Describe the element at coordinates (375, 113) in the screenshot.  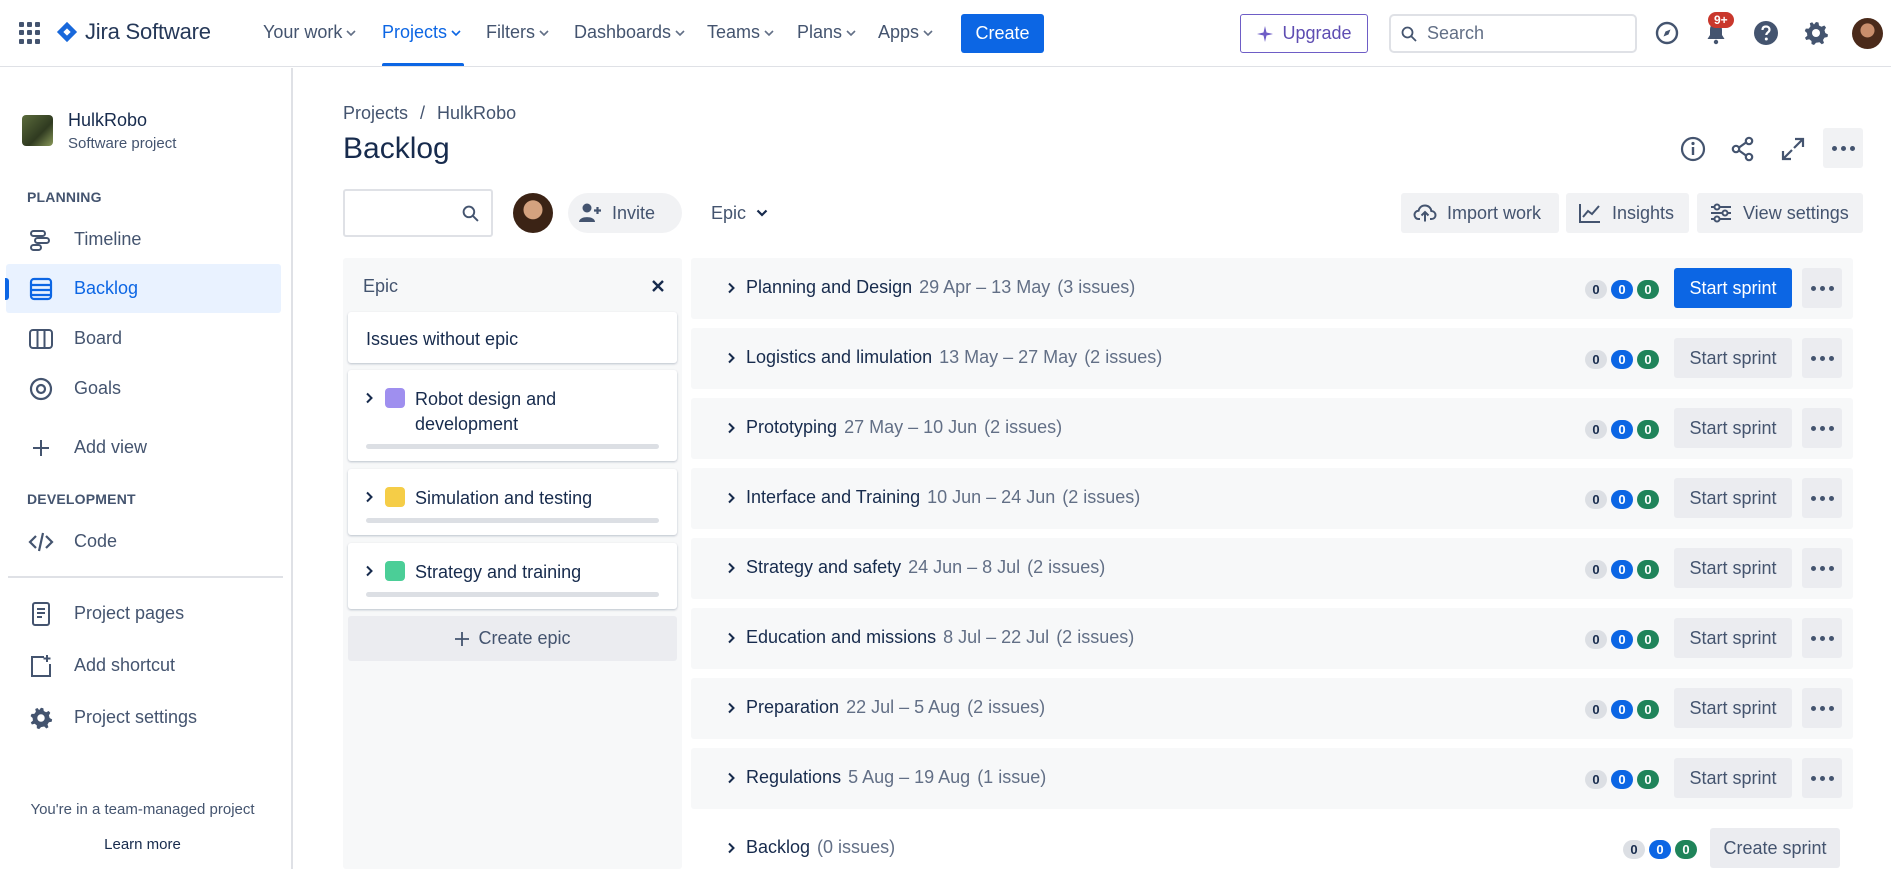
I see `breadcrumb-projects: Projects` at that location.